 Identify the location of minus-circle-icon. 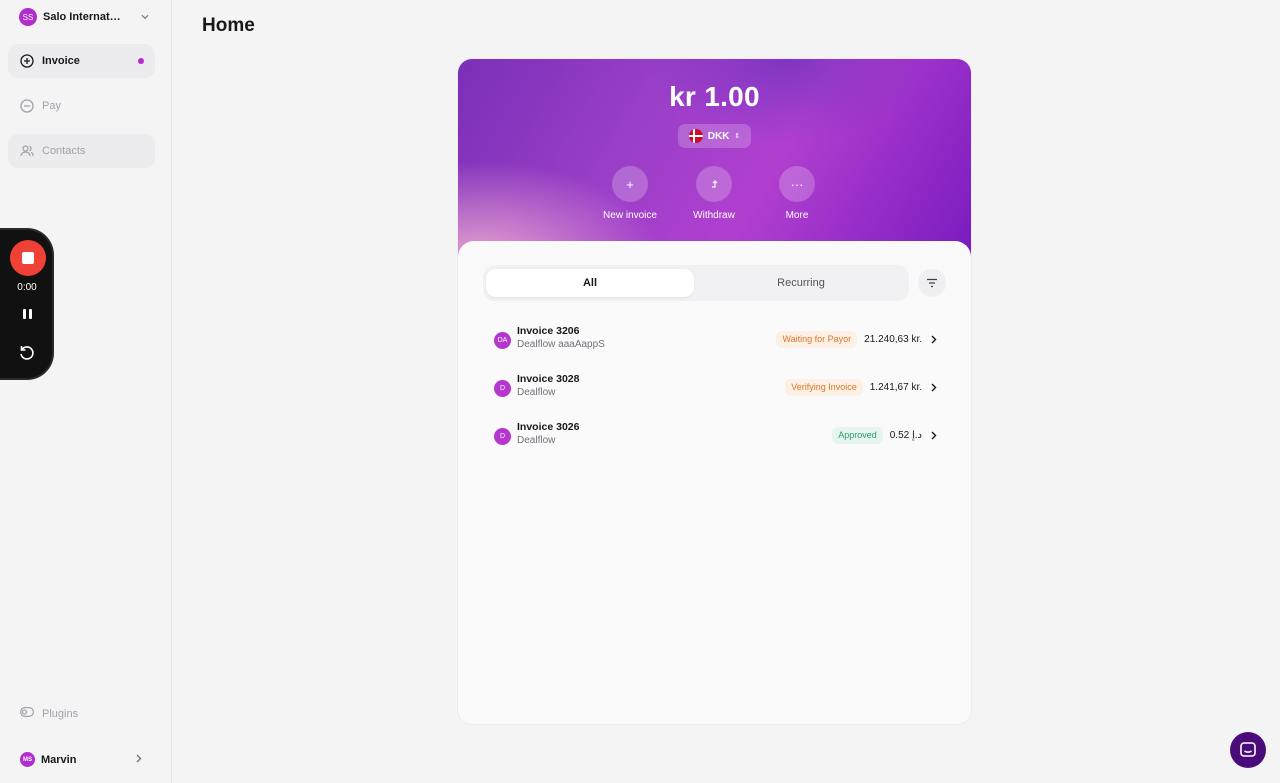
(27, 106).